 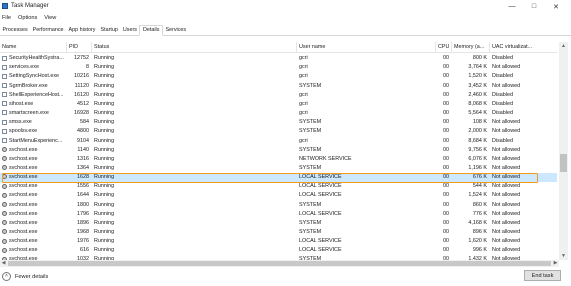 I want to click on scroll-up-icon: ▲, so click(x=563, y=46).